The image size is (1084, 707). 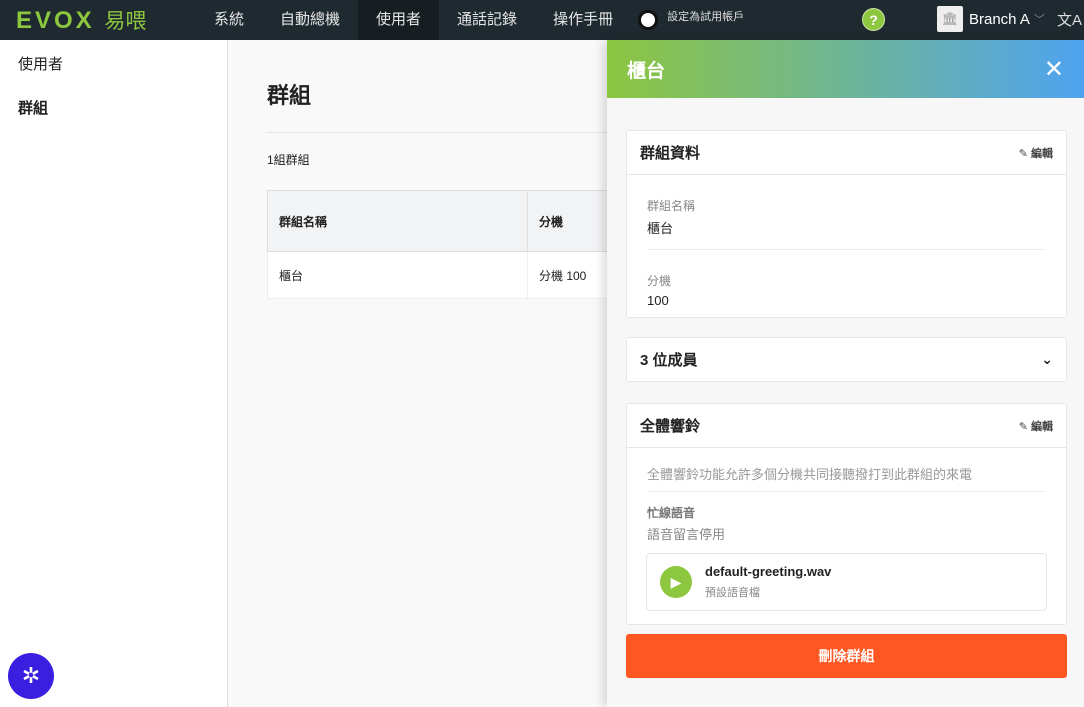 What do you see at coordinates (950, 19) in the screenshot?
I see `bank-icon: 🏛` at bounding box center [950, 19].